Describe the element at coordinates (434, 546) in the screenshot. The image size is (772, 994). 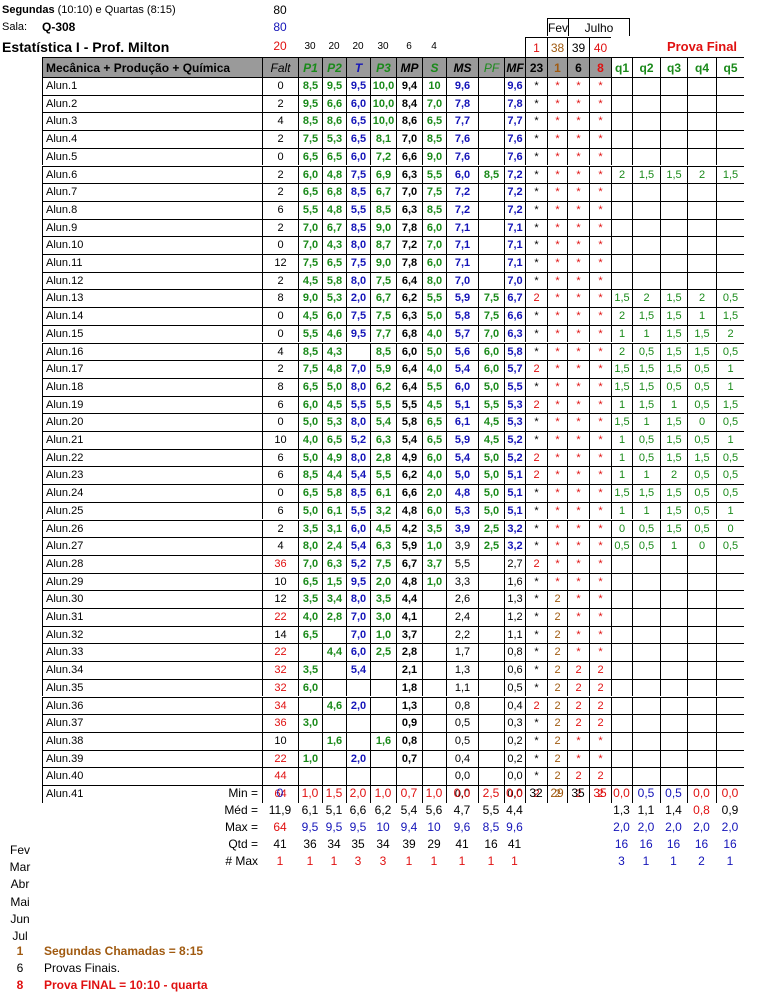
I see `grade-cell: 1,0` at that location.